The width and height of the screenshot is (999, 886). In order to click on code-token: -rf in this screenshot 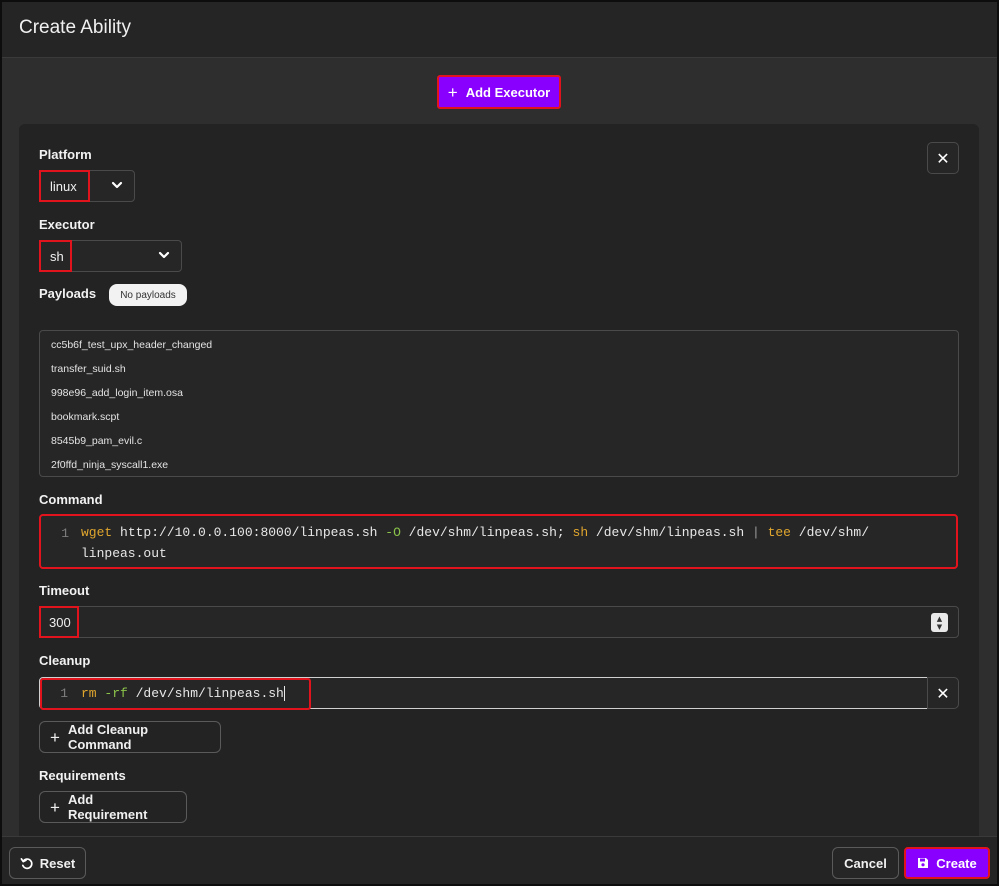, I will do `click(116, 693)`.